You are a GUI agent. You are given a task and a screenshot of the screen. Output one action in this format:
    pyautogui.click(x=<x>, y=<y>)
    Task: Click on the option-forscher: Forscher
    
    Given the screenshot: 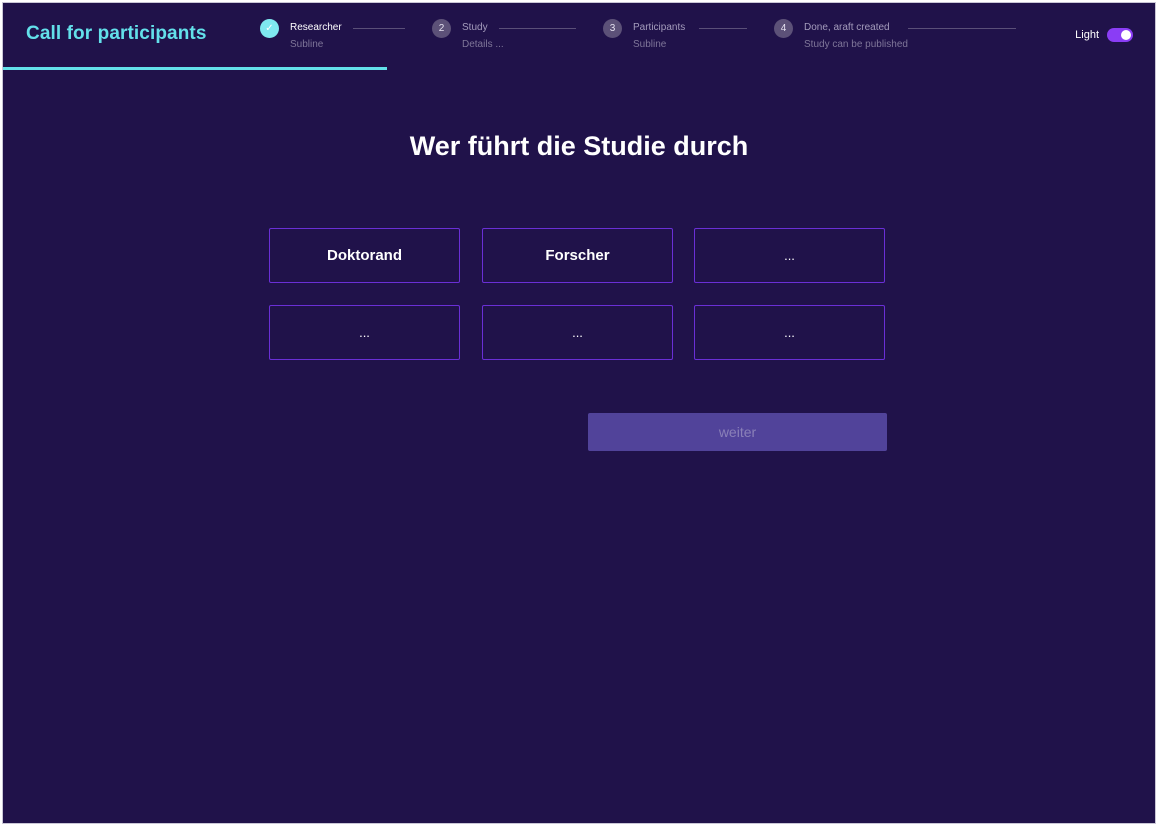 What is the action you would take?
    pyautogui.click(x=577, y=255)
    